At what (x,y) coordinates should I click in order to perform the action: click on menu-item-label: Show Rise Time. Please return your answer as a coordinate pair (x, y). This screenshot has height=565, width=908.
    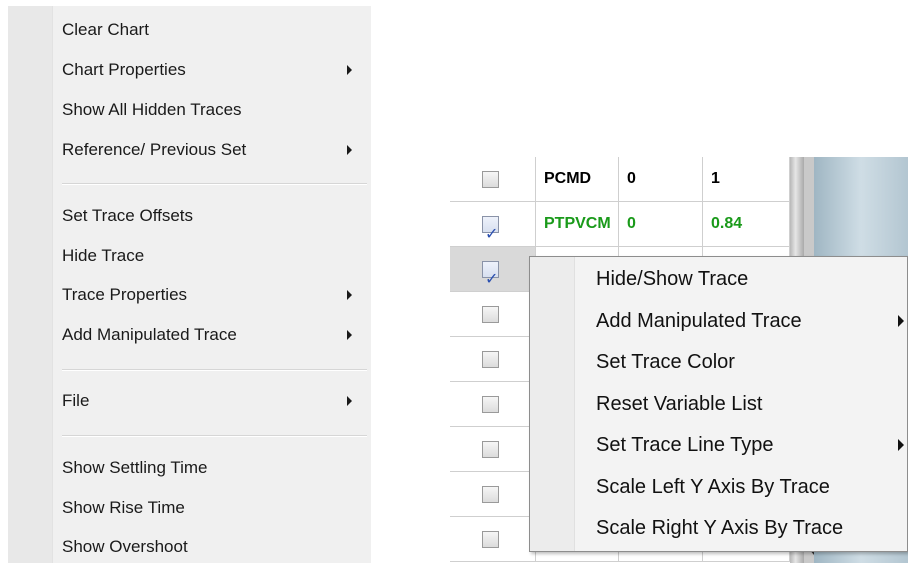
    Looking at the image, I should click on (123, 507).